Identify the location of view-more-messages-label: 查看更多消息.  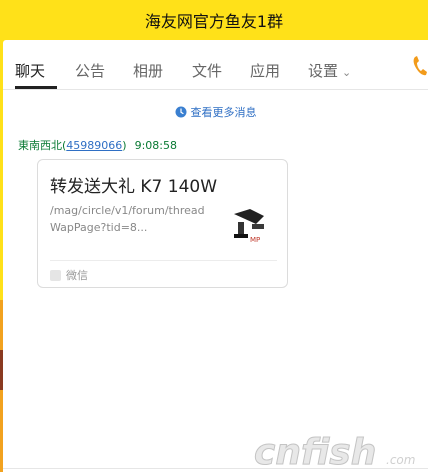
(223, 112).